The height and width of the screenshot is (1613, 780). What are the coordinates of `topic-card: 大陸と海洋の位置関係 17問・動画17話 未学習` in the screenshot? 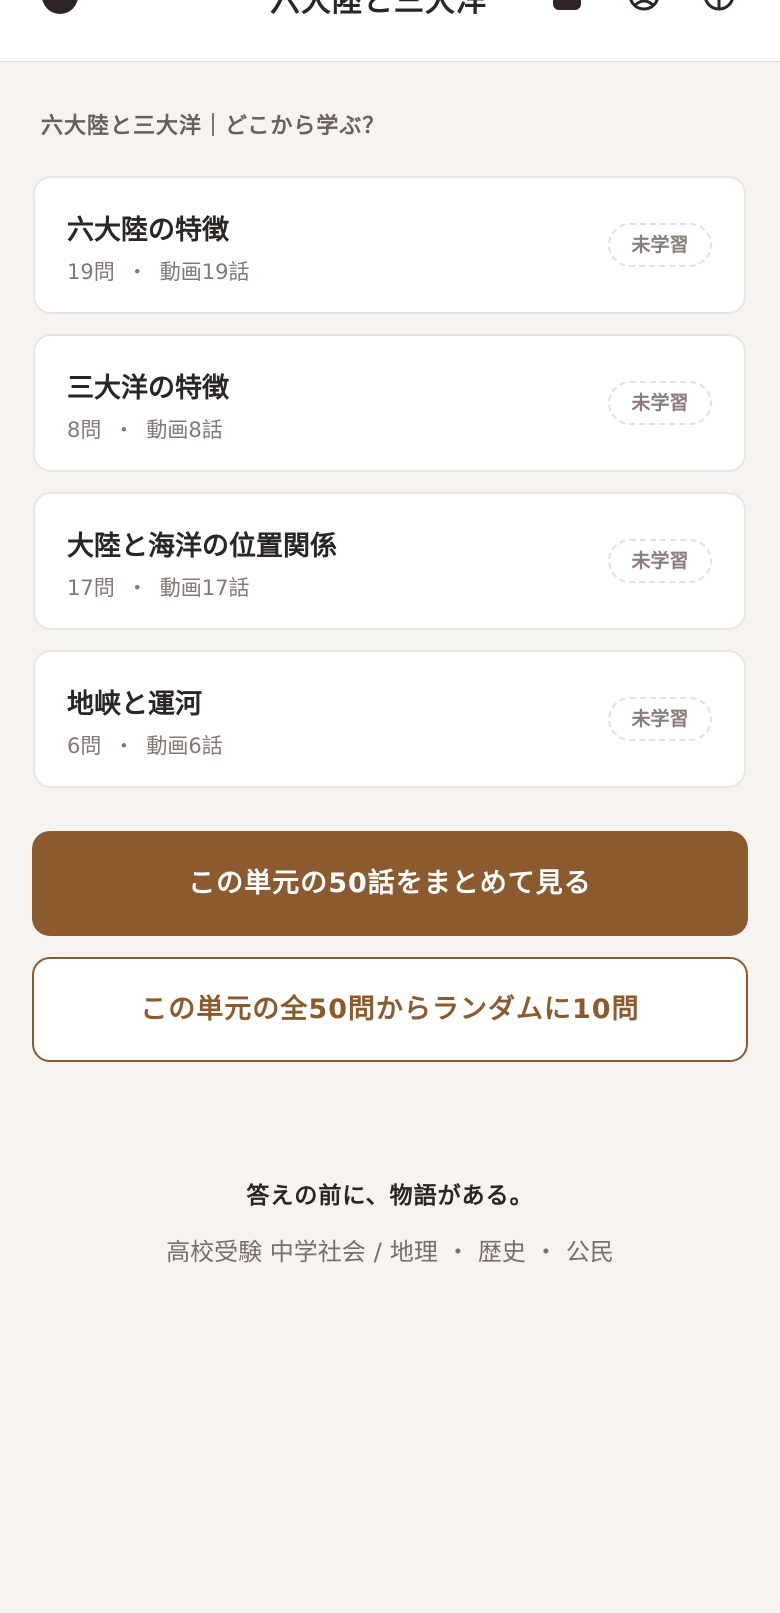 It's located at (389, 561).